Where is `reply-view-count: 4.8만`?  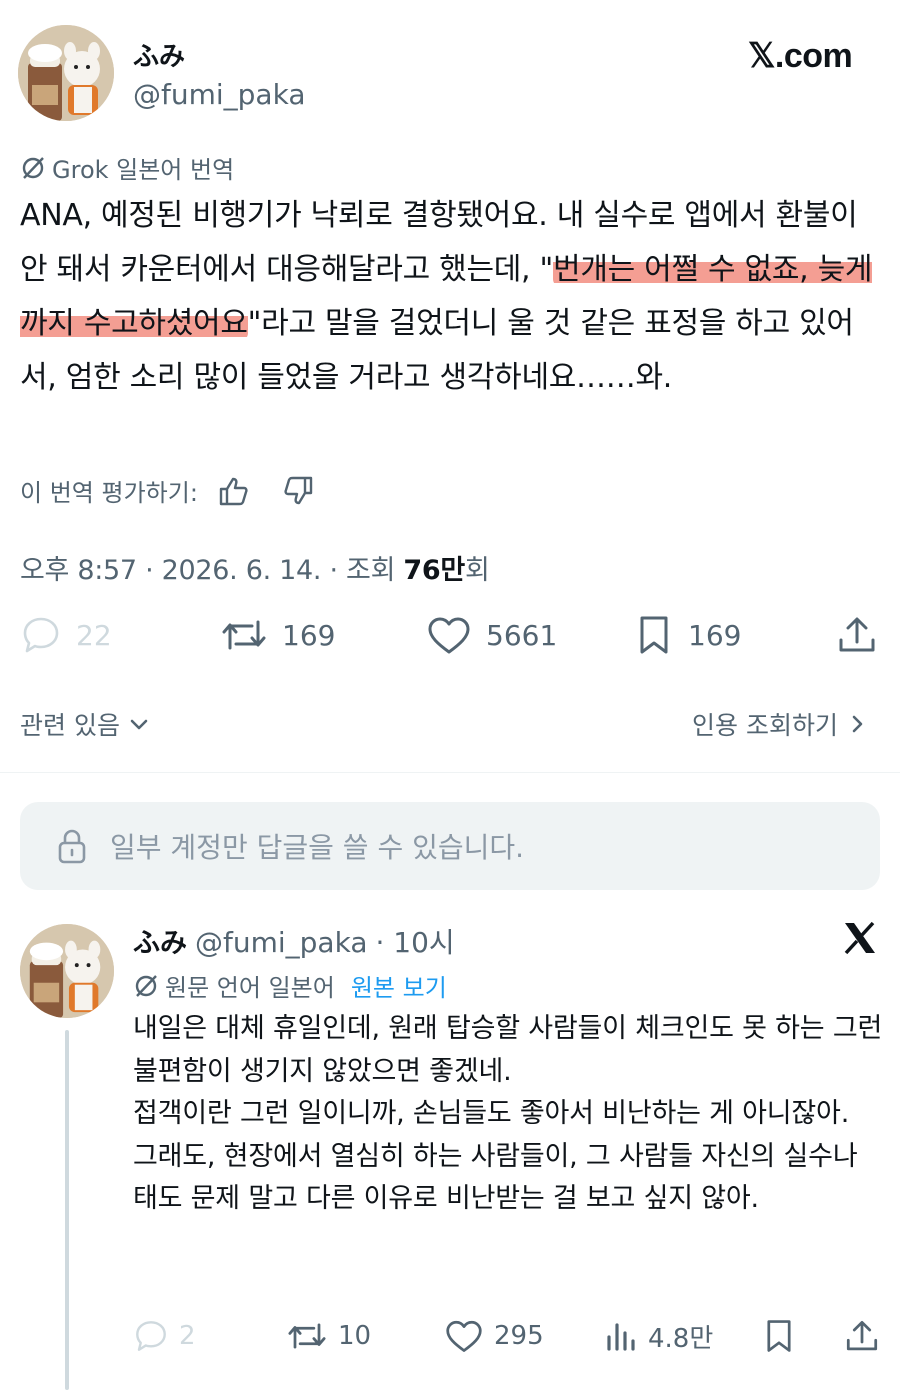
reply-view-count: 4.8만 is located at coordinates (681, 1339).